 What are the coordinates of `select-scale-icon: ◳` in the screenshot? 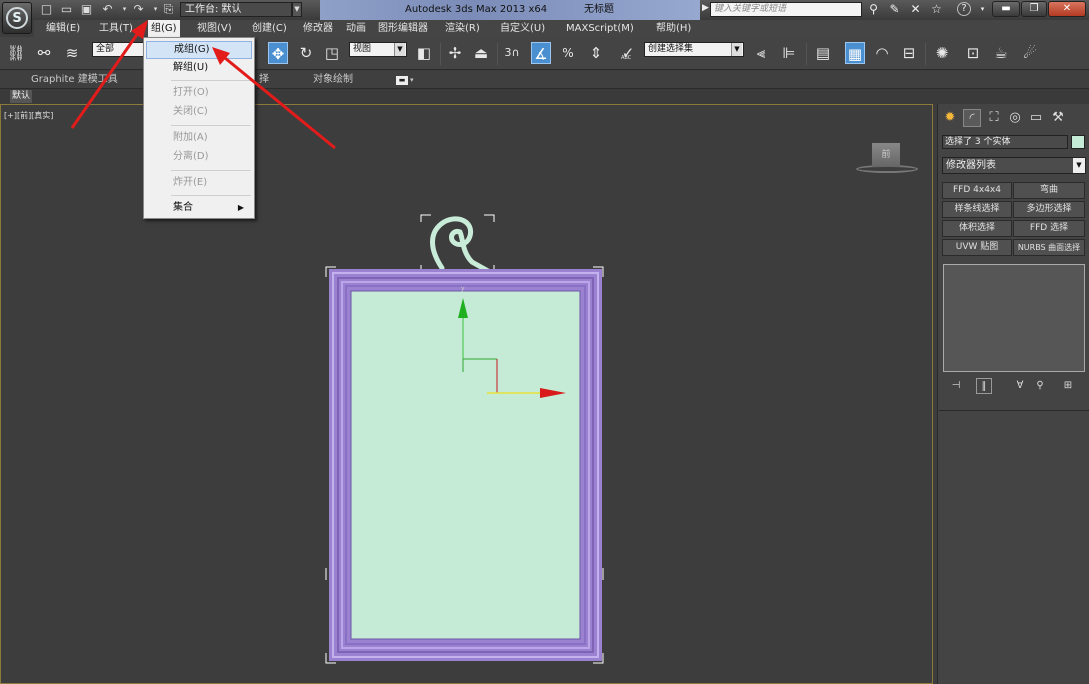 It's located at (332, 53).